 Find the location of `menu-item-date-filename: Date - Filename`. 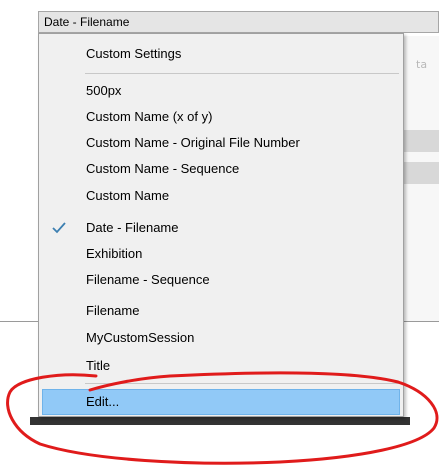

menu-item-date-filename: Date - Filename is located at coordinates (221, 228).